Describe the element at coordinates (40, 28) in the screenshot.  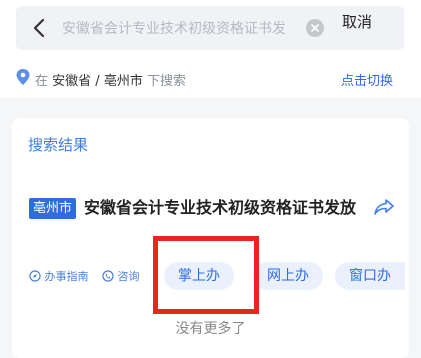
I see `back-icon` at that location.